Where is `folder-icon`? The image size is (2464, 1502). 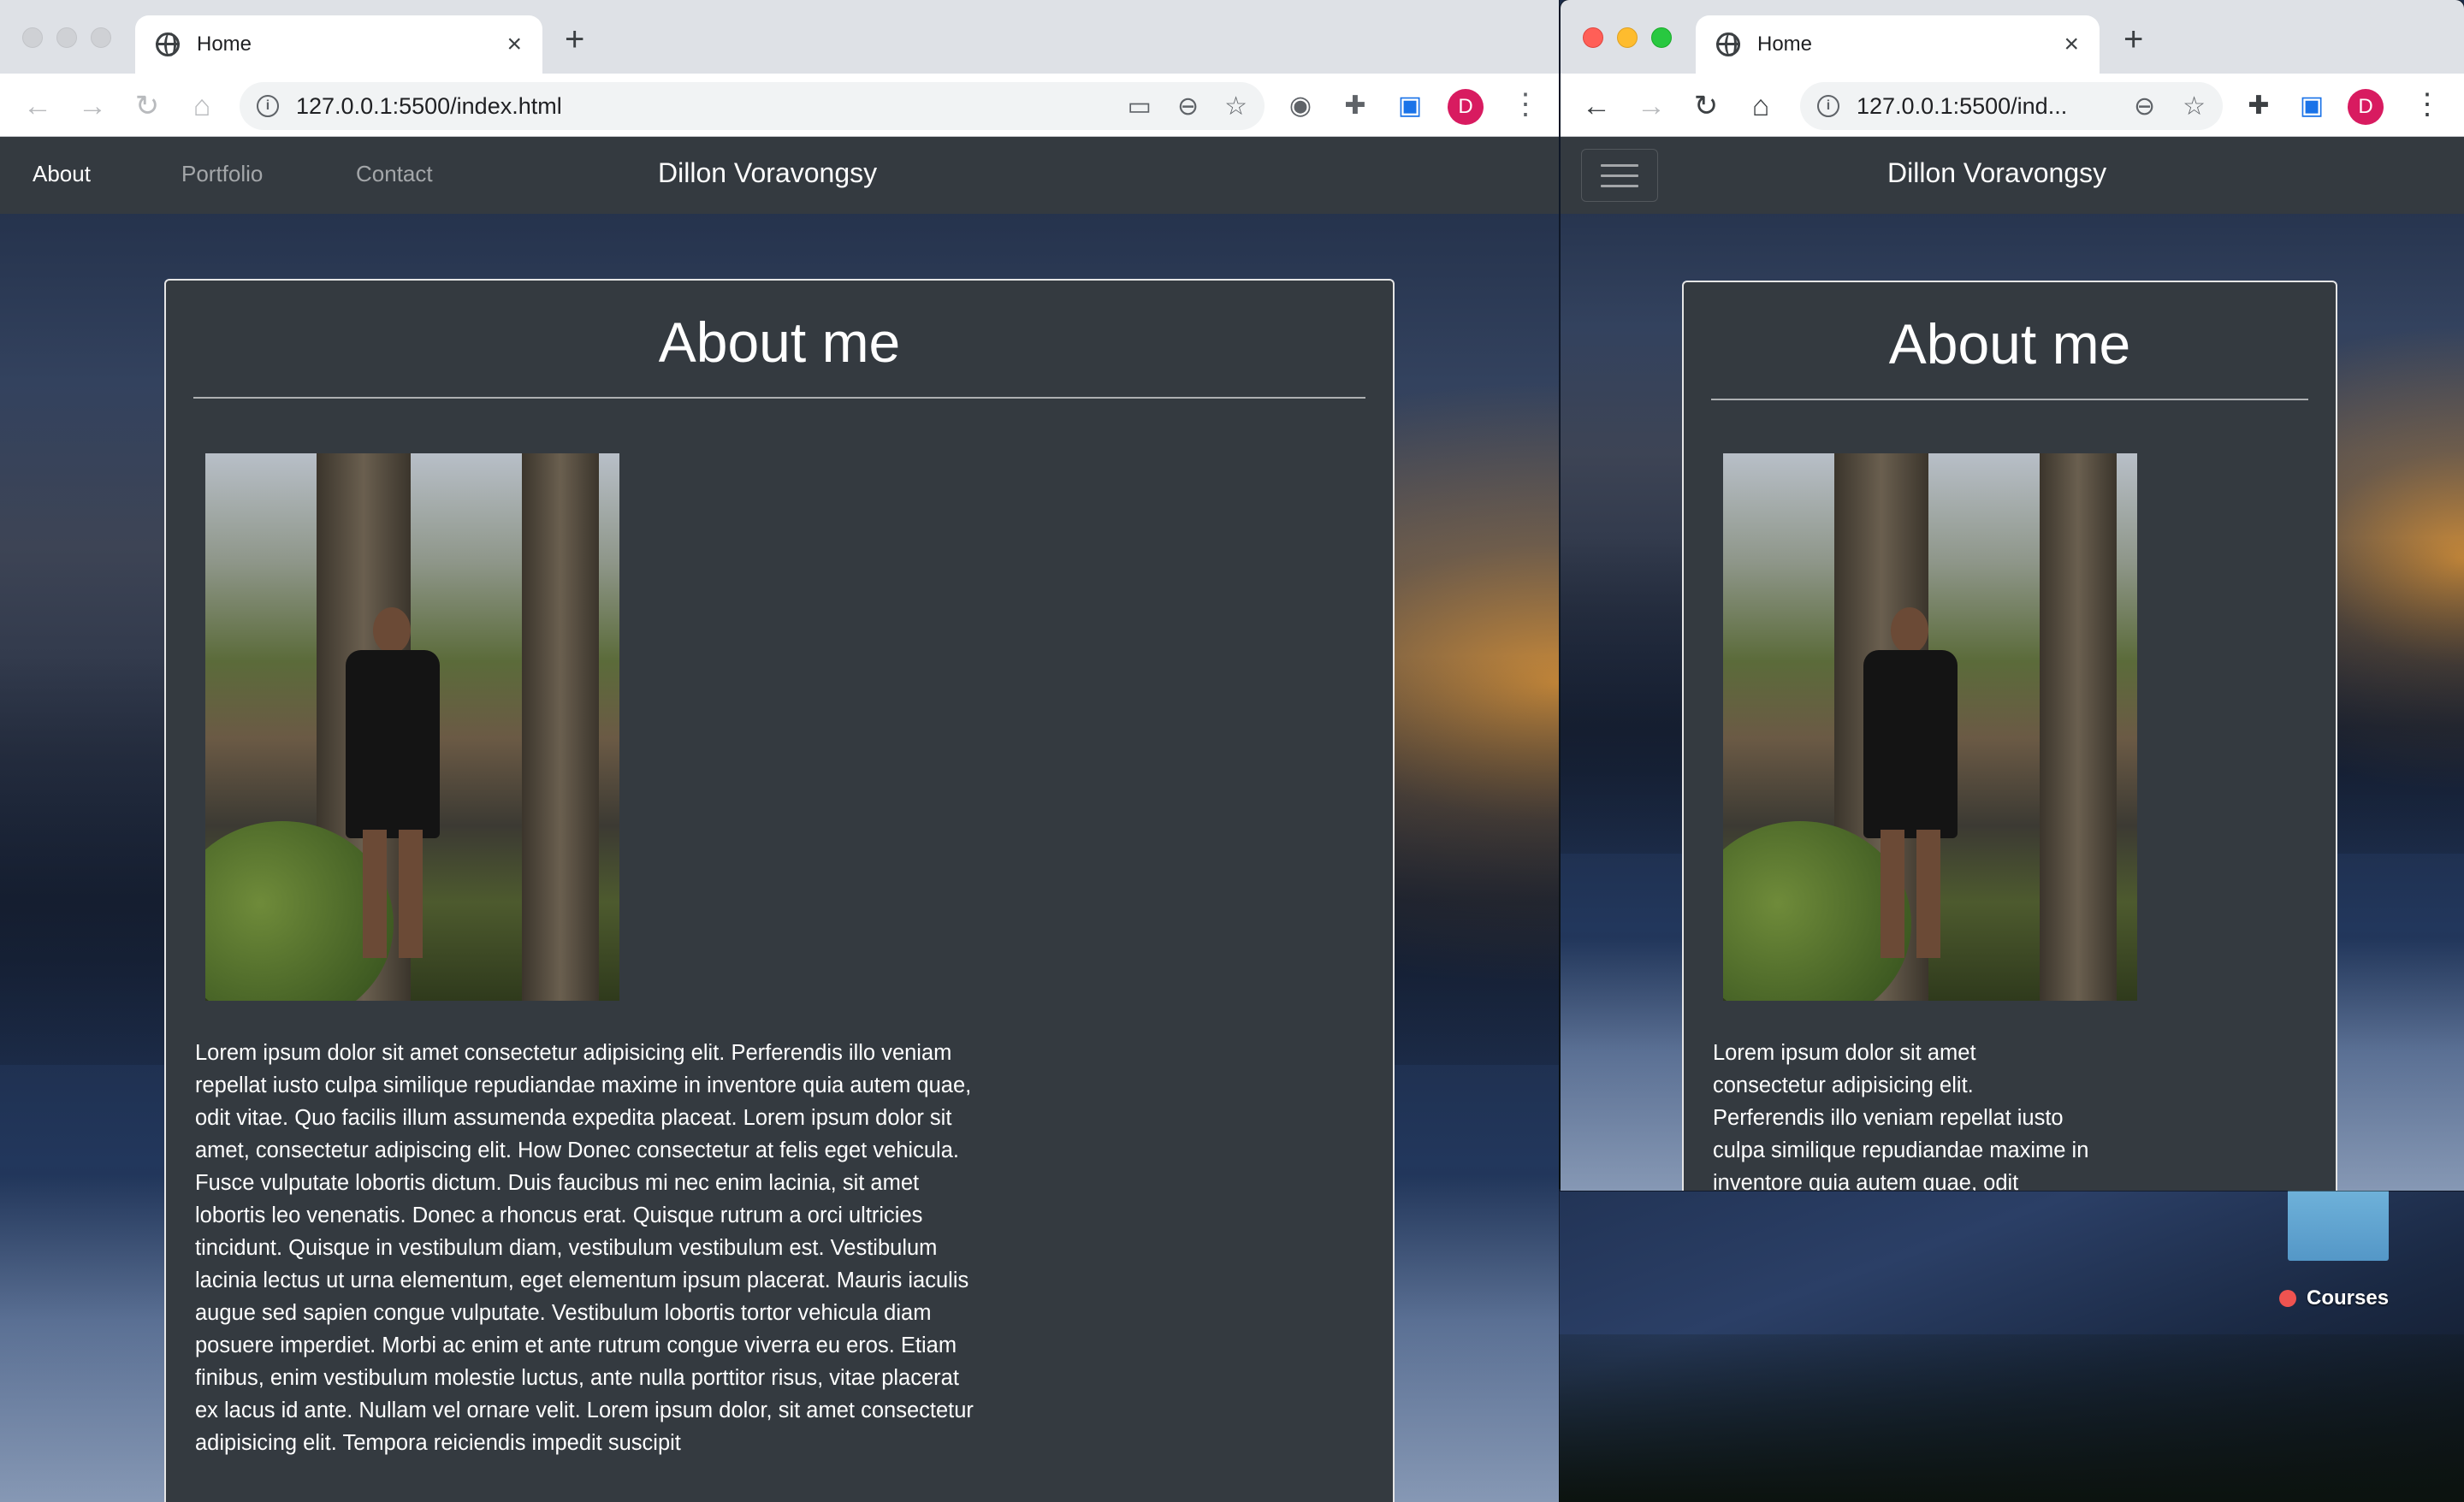
folder-icon is located at coordinates (2338, 1225).